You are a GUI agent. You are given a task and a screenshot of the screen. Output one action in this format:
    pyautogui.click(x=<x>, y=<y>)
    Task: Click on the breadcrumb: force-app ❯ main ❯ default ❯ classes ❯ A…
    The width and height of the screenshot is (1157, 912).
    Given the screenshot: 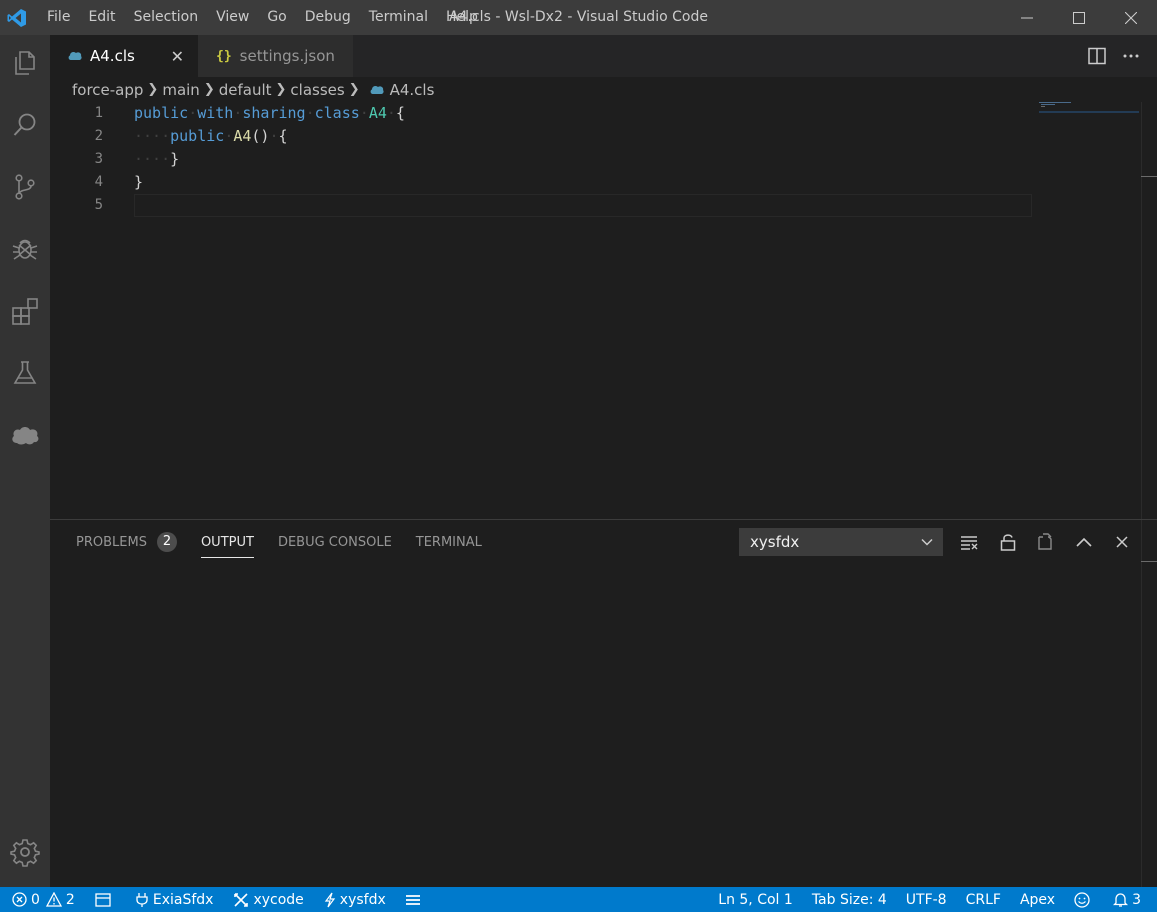 What is the action you would take?
    pyautogui.click(x=603, y=89)
    